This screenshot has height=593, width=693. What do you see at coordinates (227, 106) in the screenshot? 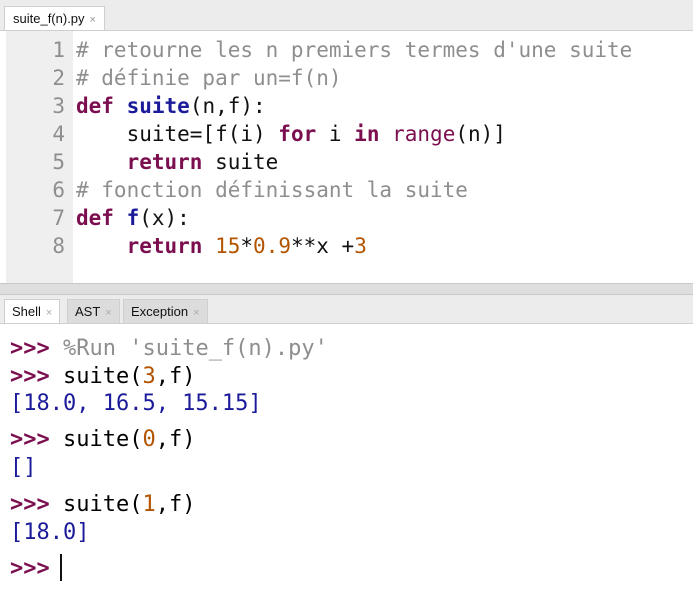
I see `code-token: (n,f):` at bounding box center [227, 106].